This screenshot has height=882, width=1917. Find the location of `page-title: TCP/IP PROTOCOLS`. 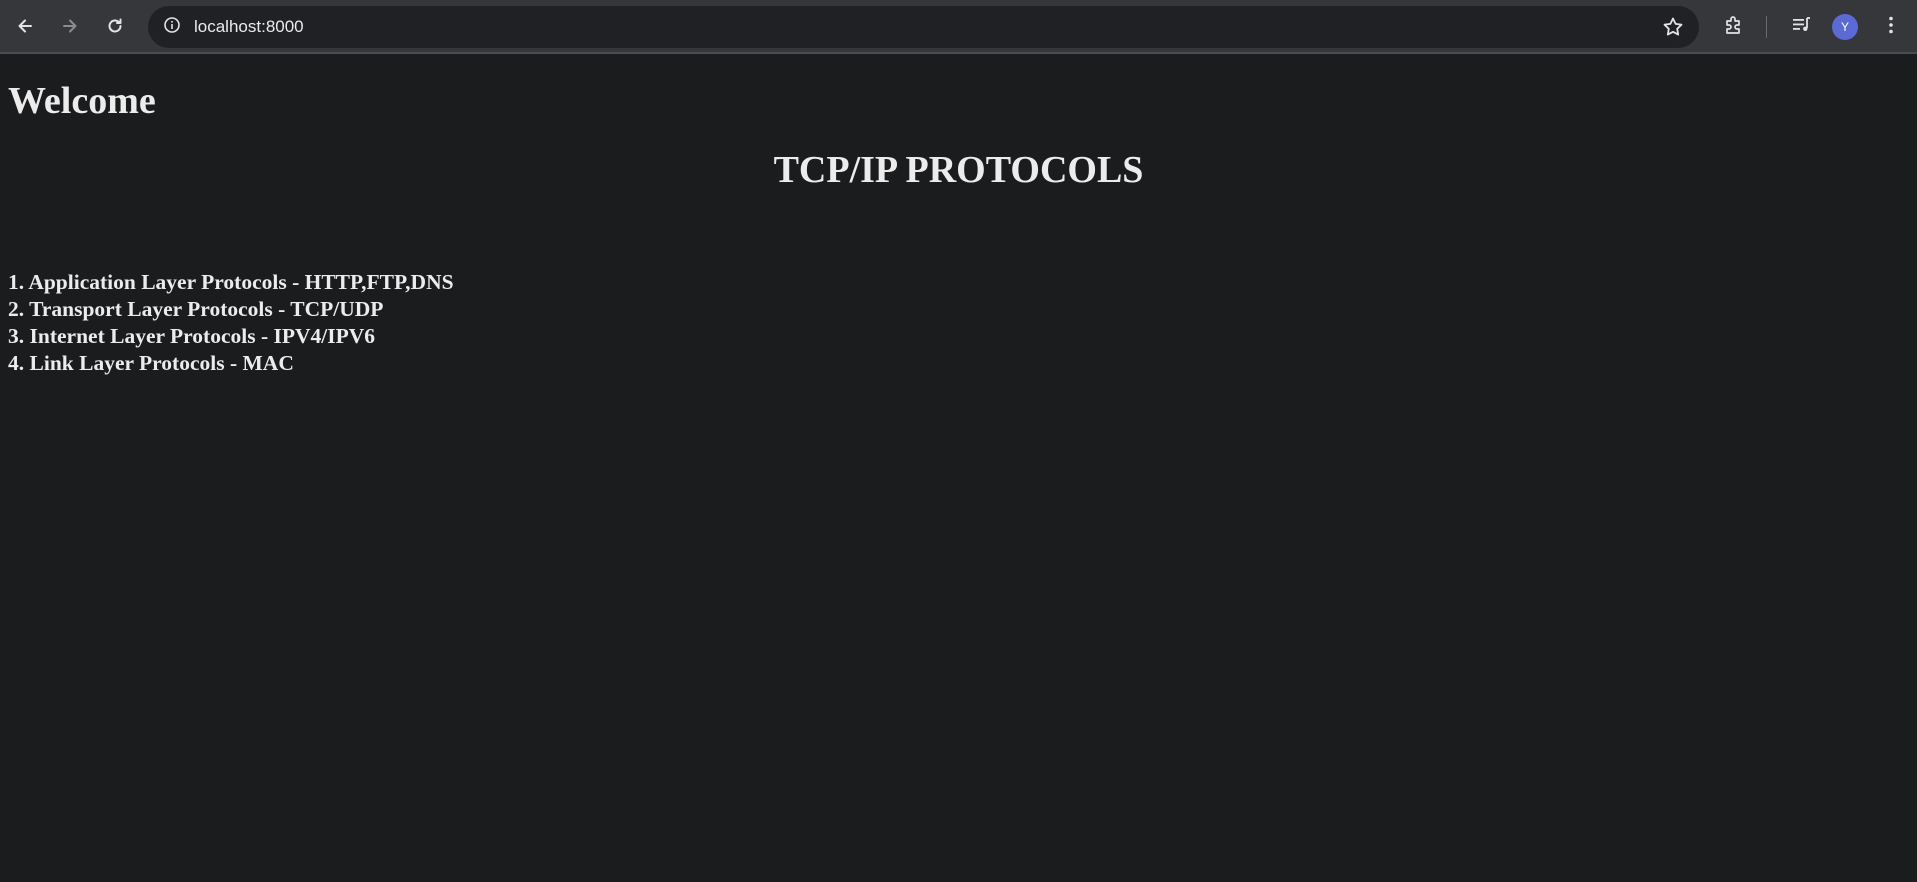

page-title: TCP/IP PROTOCOLS is located at coordinates (958, 169).